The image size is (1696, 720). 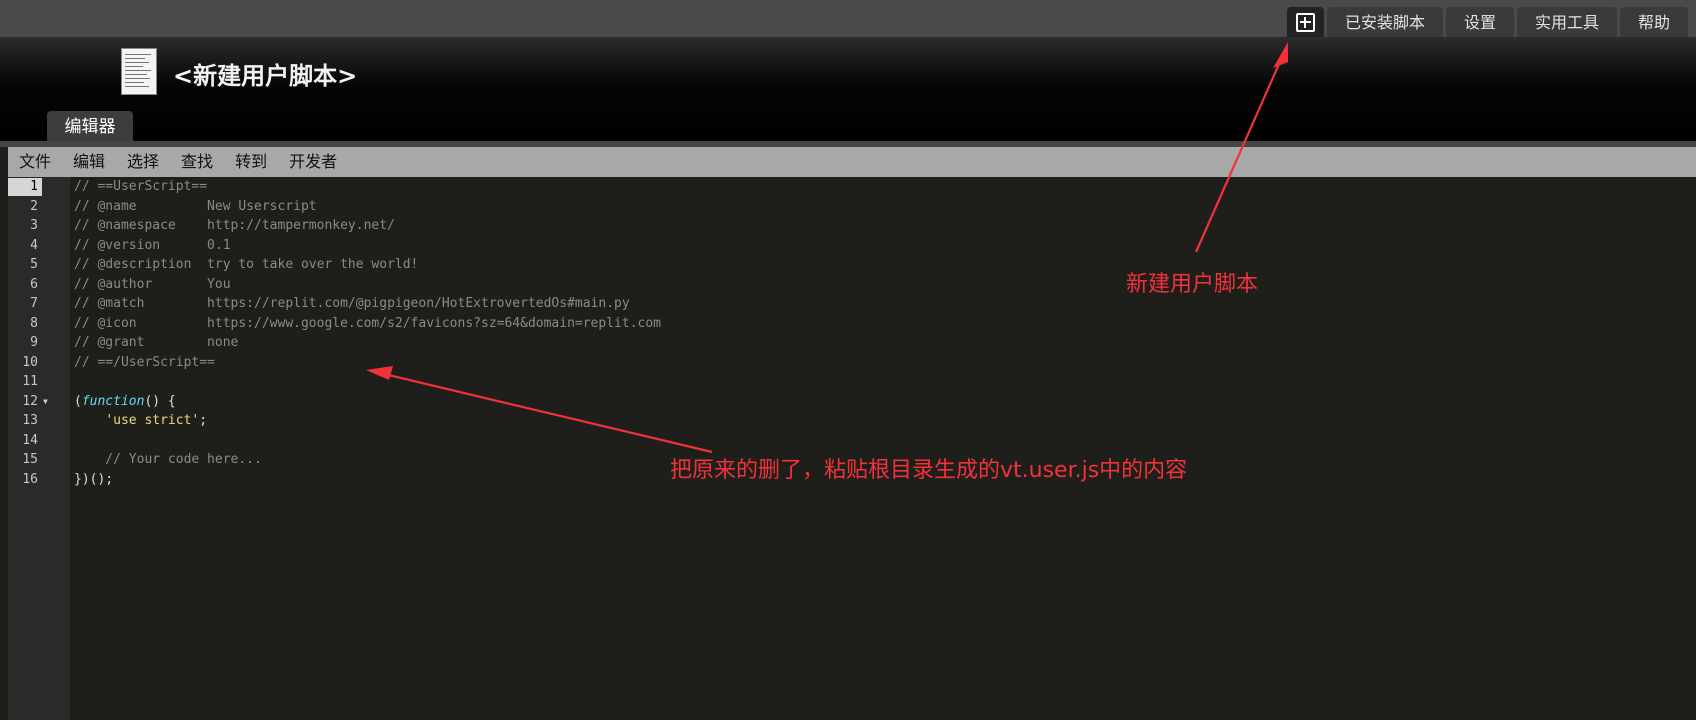 What do you see at coordinates (546, 412) in the screenshot?
I see `arrow-to-code` at bounding box center [546, 412].